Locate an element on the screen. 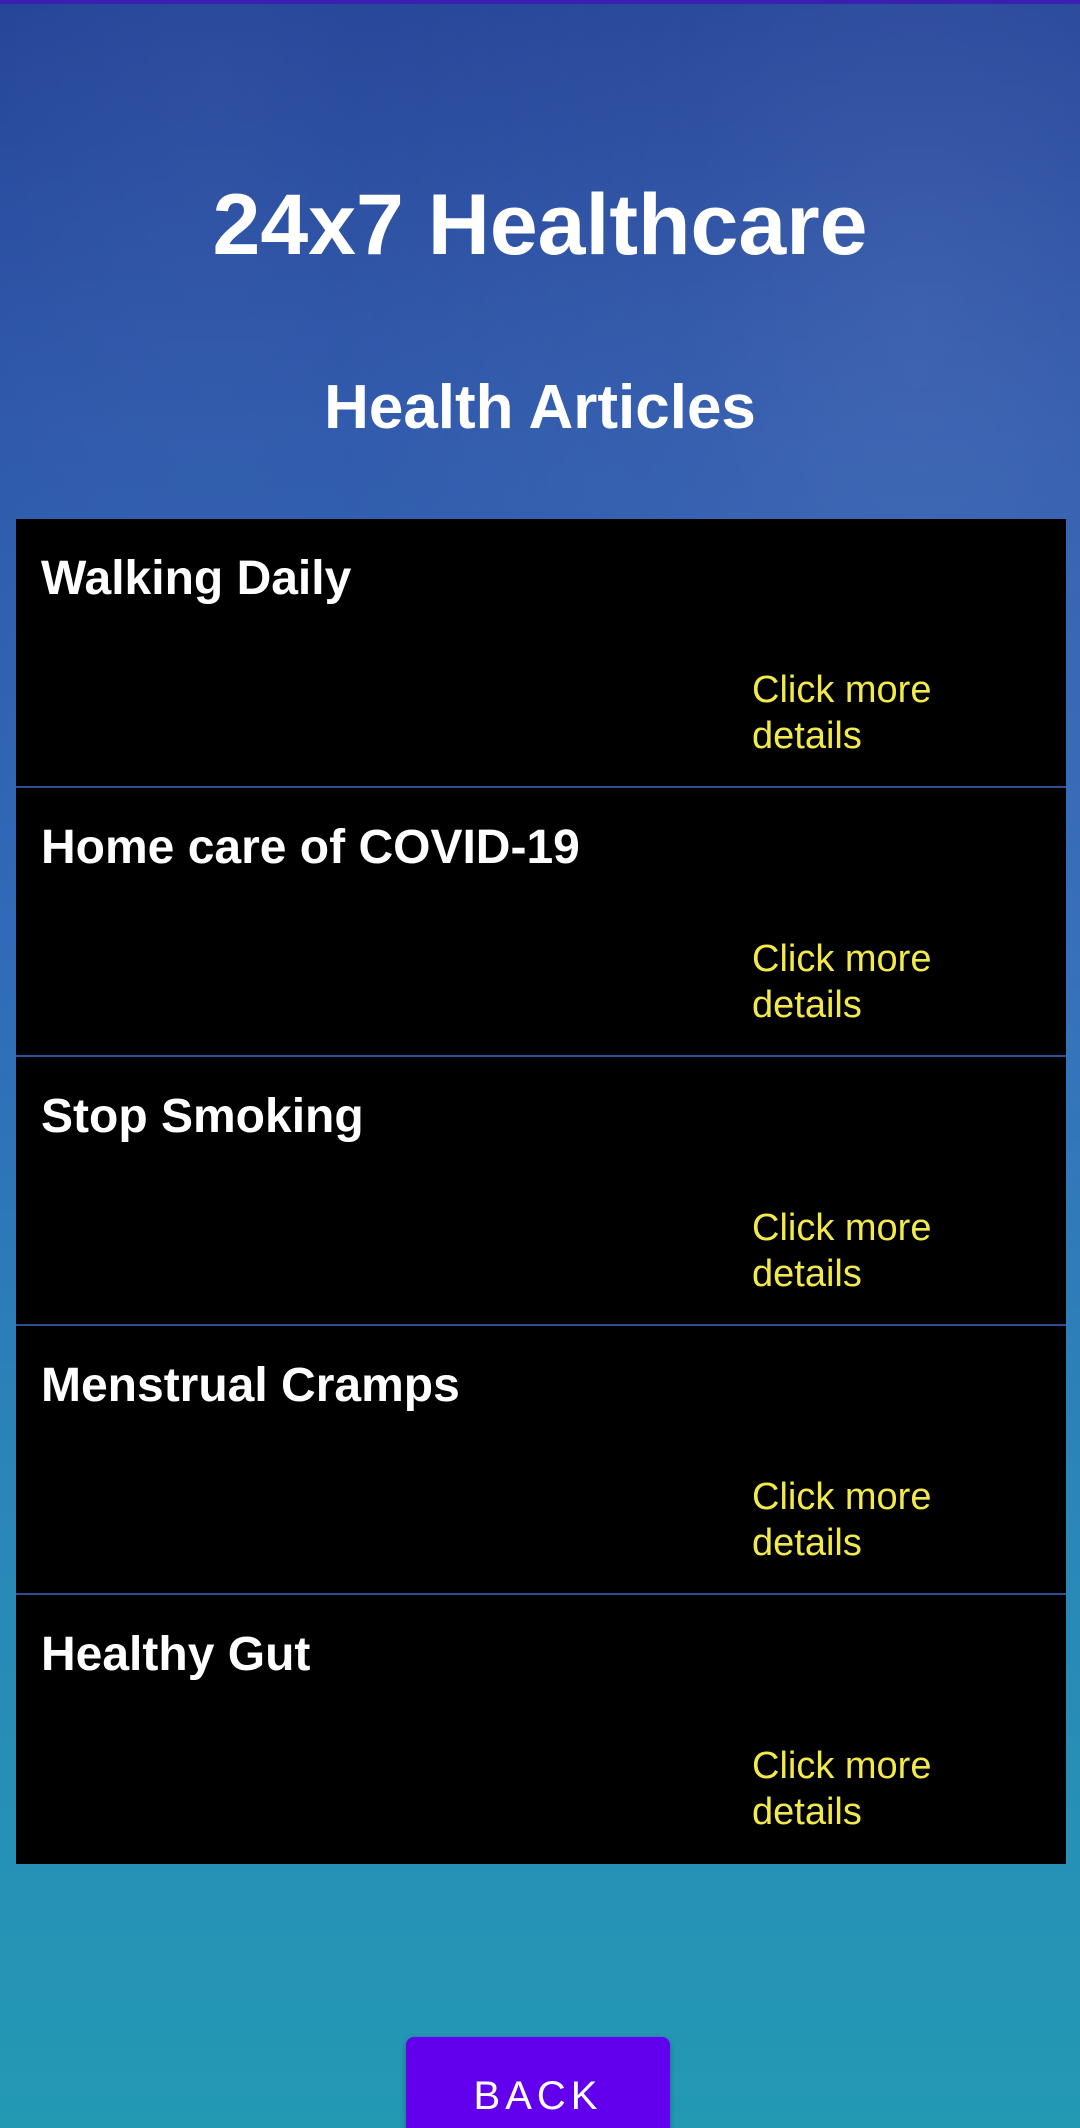 The height and width of the screenshot is (2128, 1080). back-button: BACK is located at coordinates (538, 2082).